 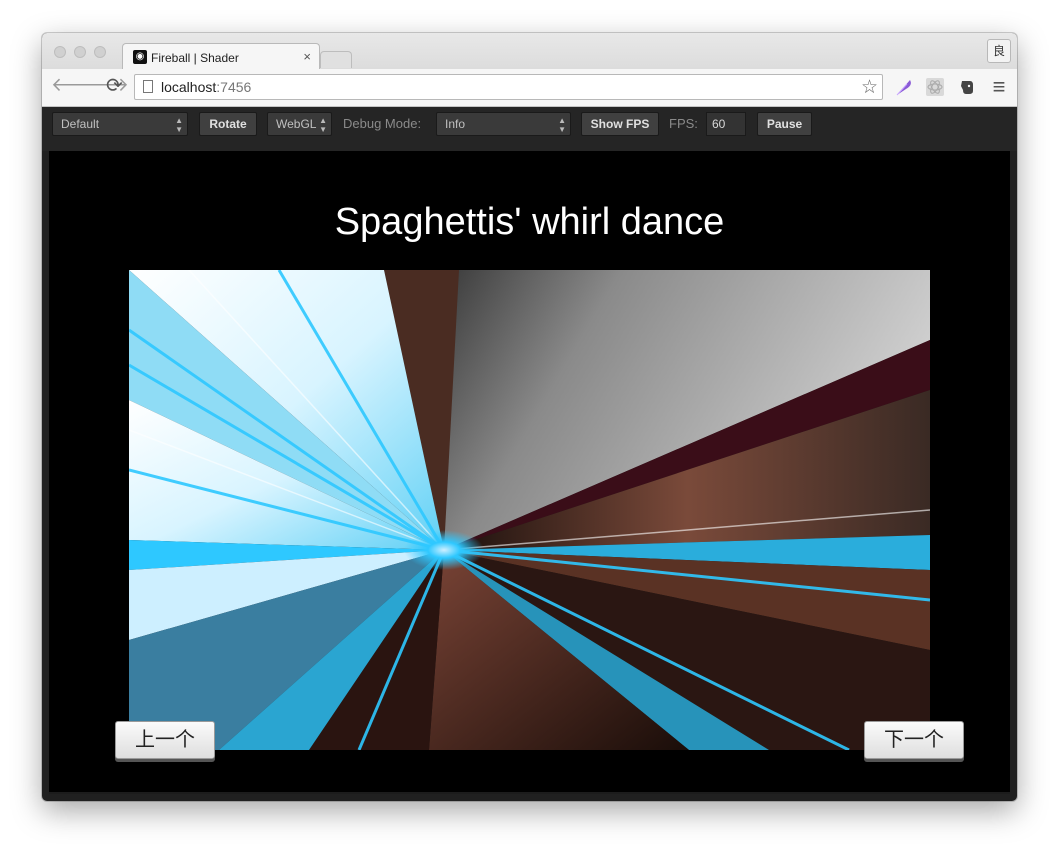 I want to click on device-select: Default ▲ ▼, so click(x=120, y=124).